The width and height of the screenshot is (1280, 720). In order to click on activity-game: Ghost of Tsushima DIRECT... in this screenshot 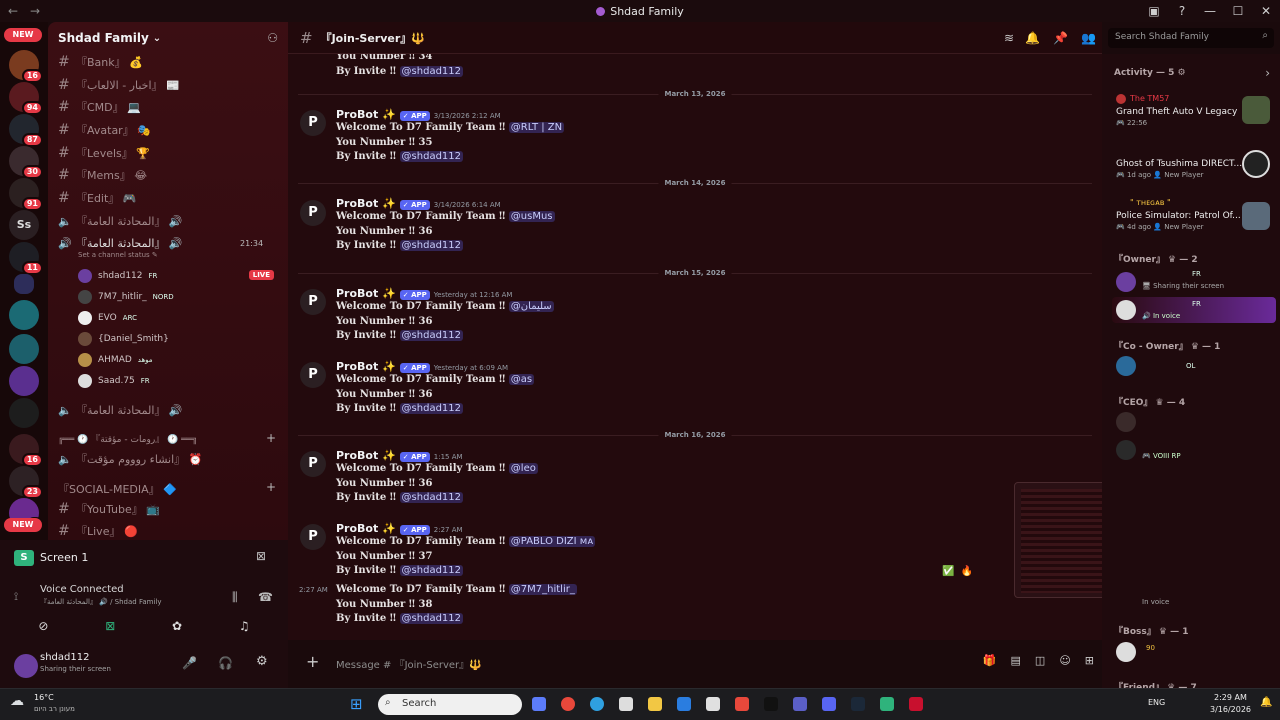, I will do `click(1179, 164)`.